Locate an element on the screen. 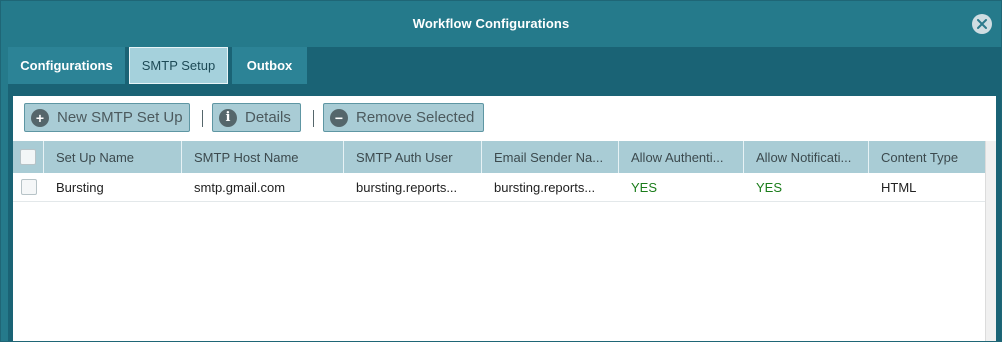  dialog-title: Workflow Configurations is located at coordinates (491, 23).